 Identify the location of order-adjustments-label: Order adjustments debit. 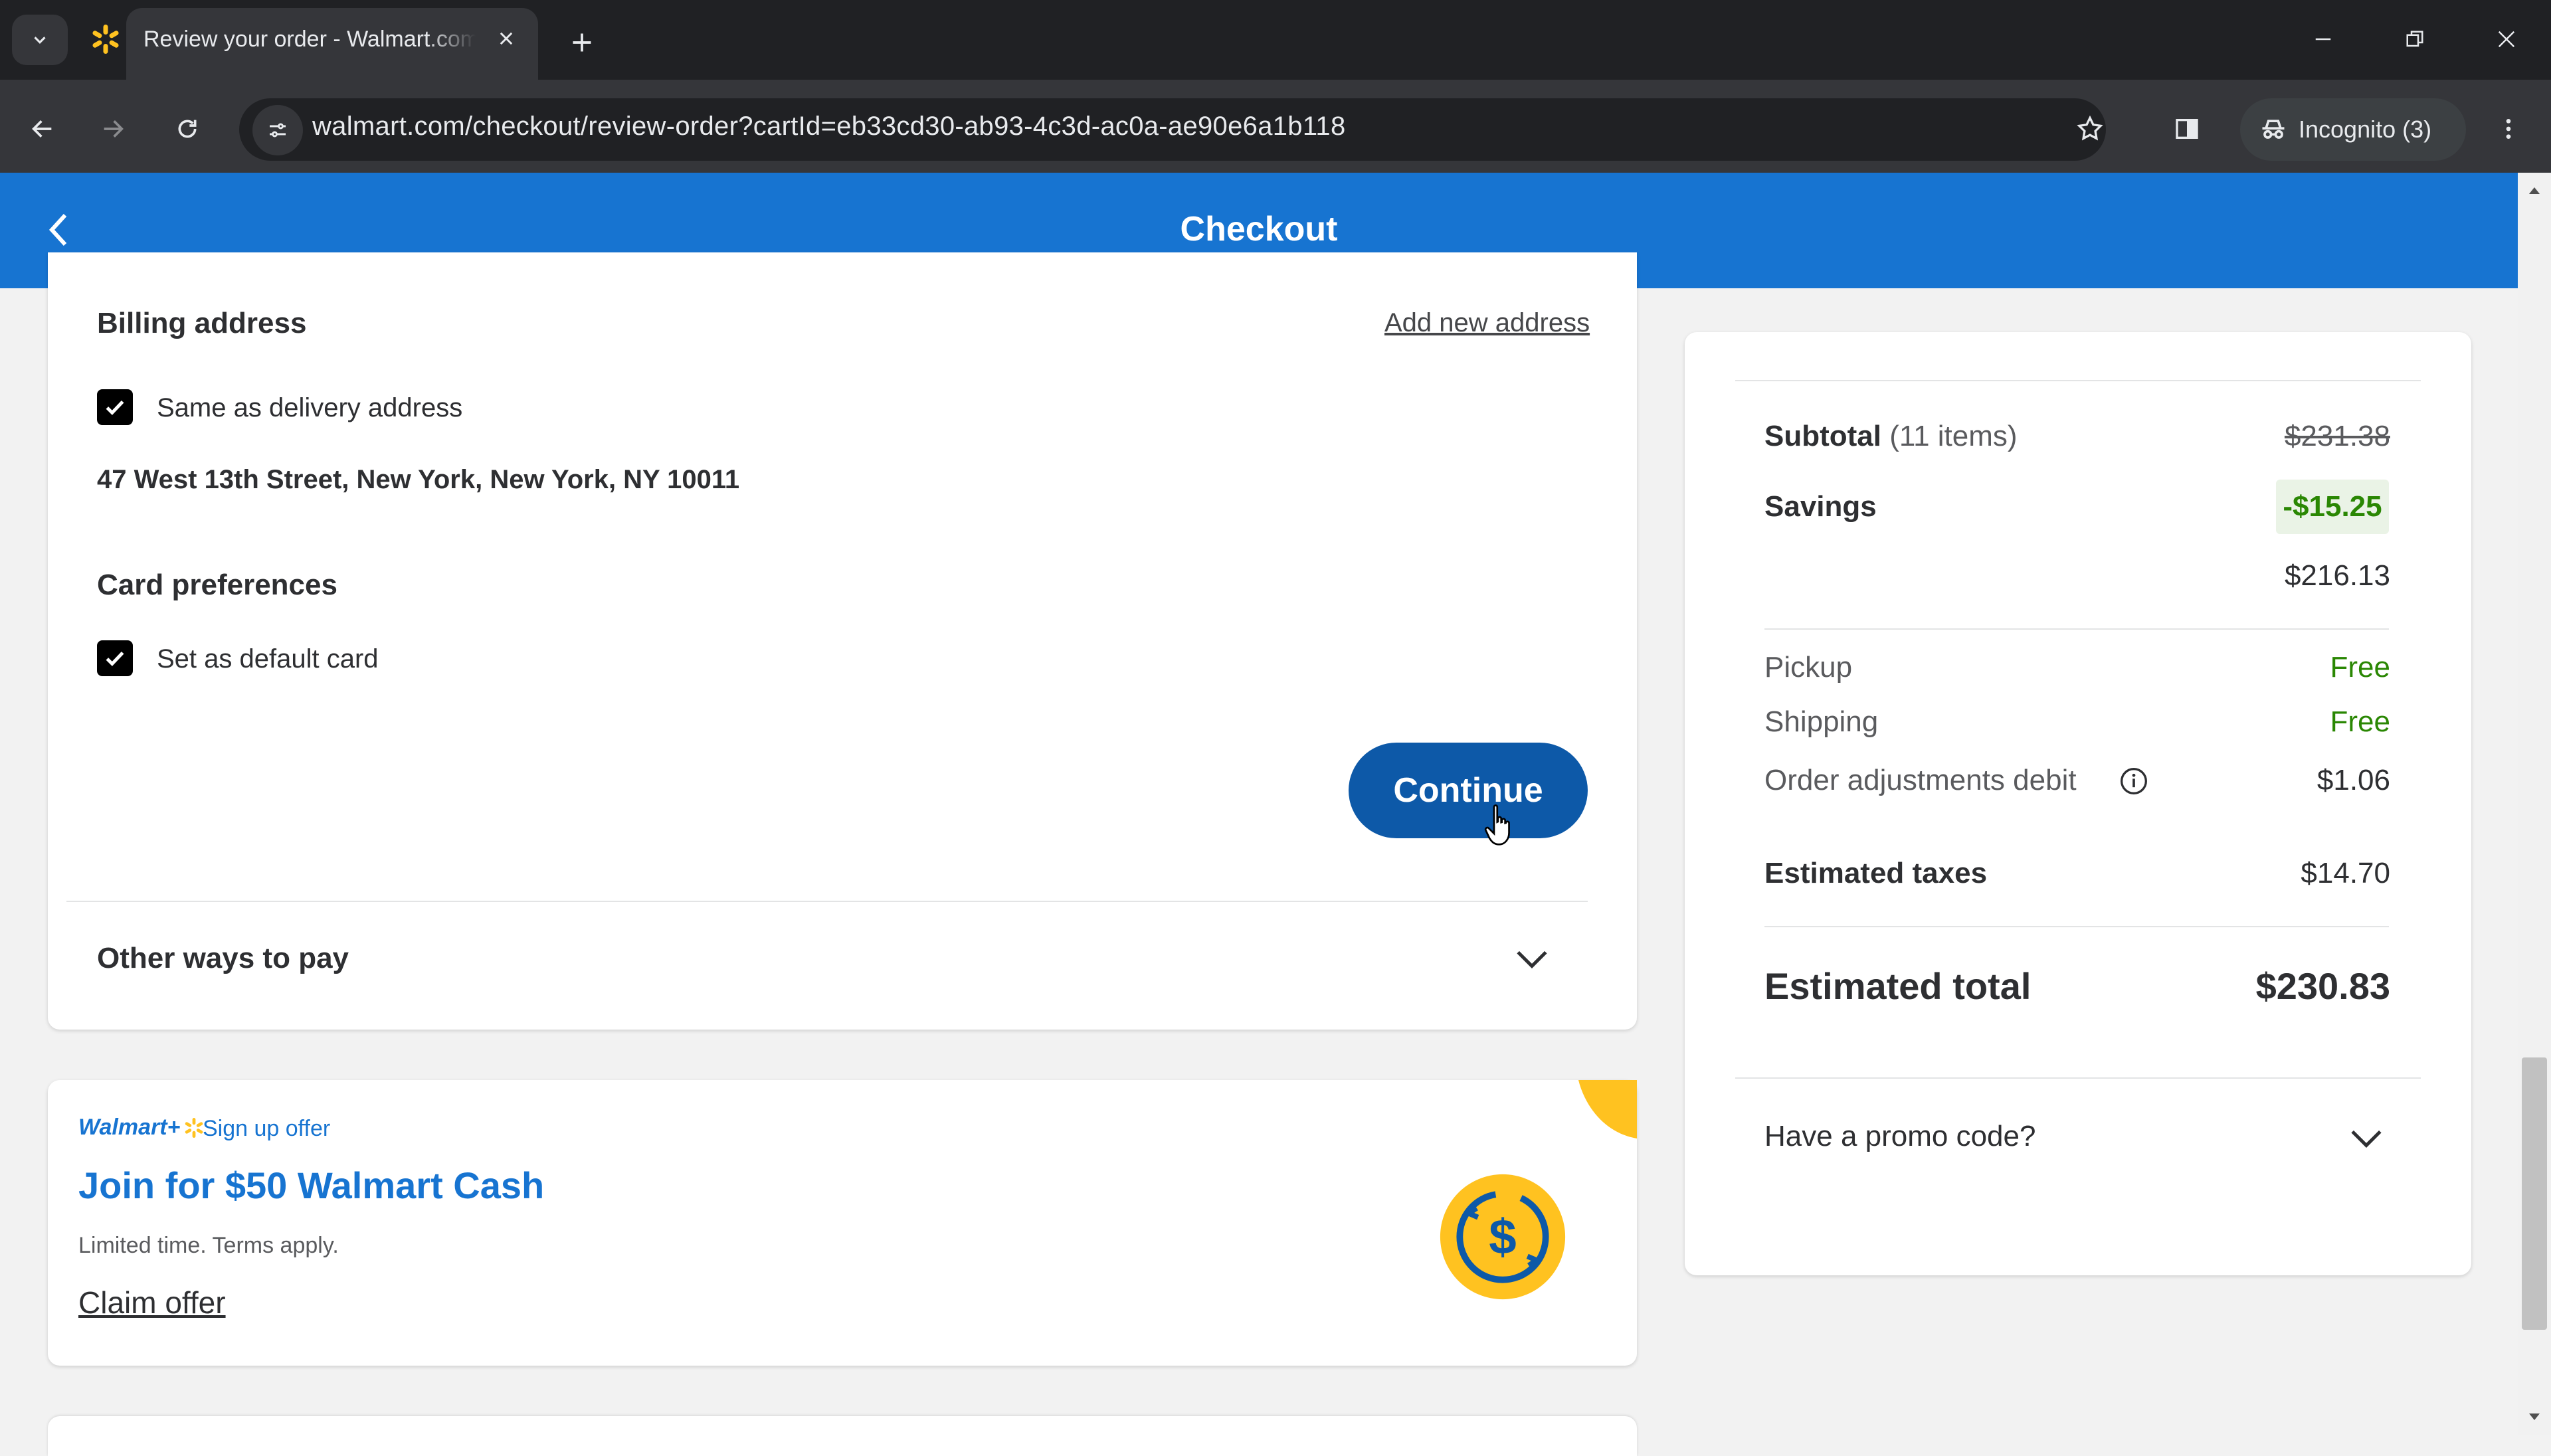
(1920, 780).